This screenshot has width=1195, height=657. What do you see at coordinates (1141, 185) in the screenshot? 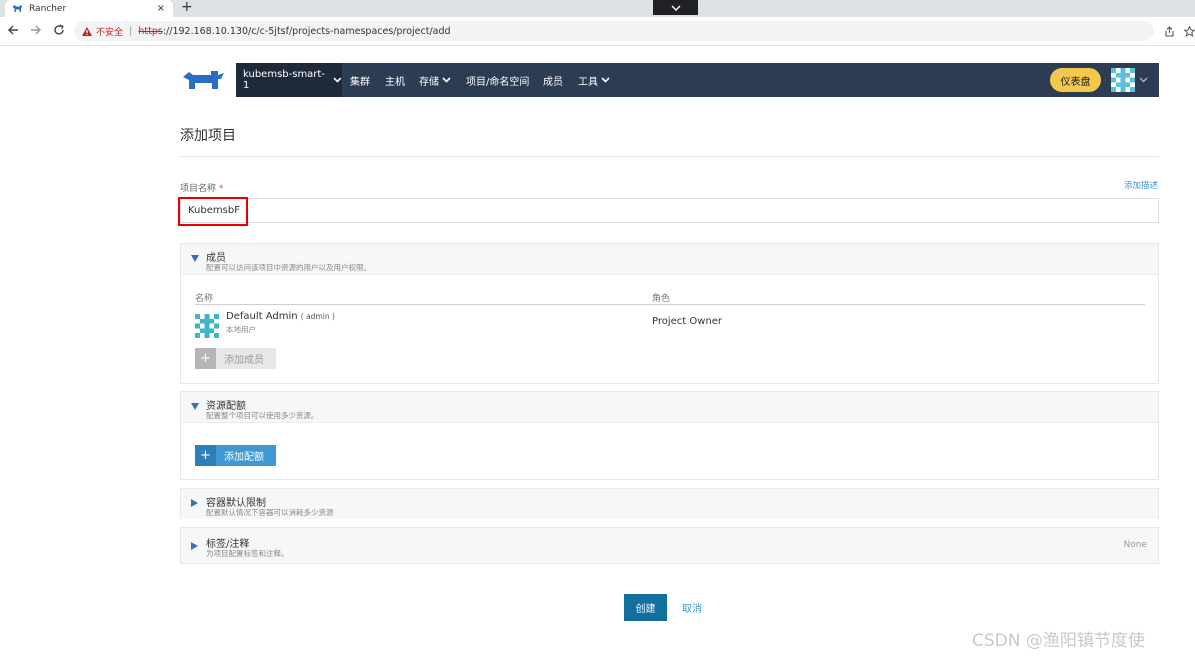
I see `add-description-link: 添加描述` at bounding box center [1141, 185].